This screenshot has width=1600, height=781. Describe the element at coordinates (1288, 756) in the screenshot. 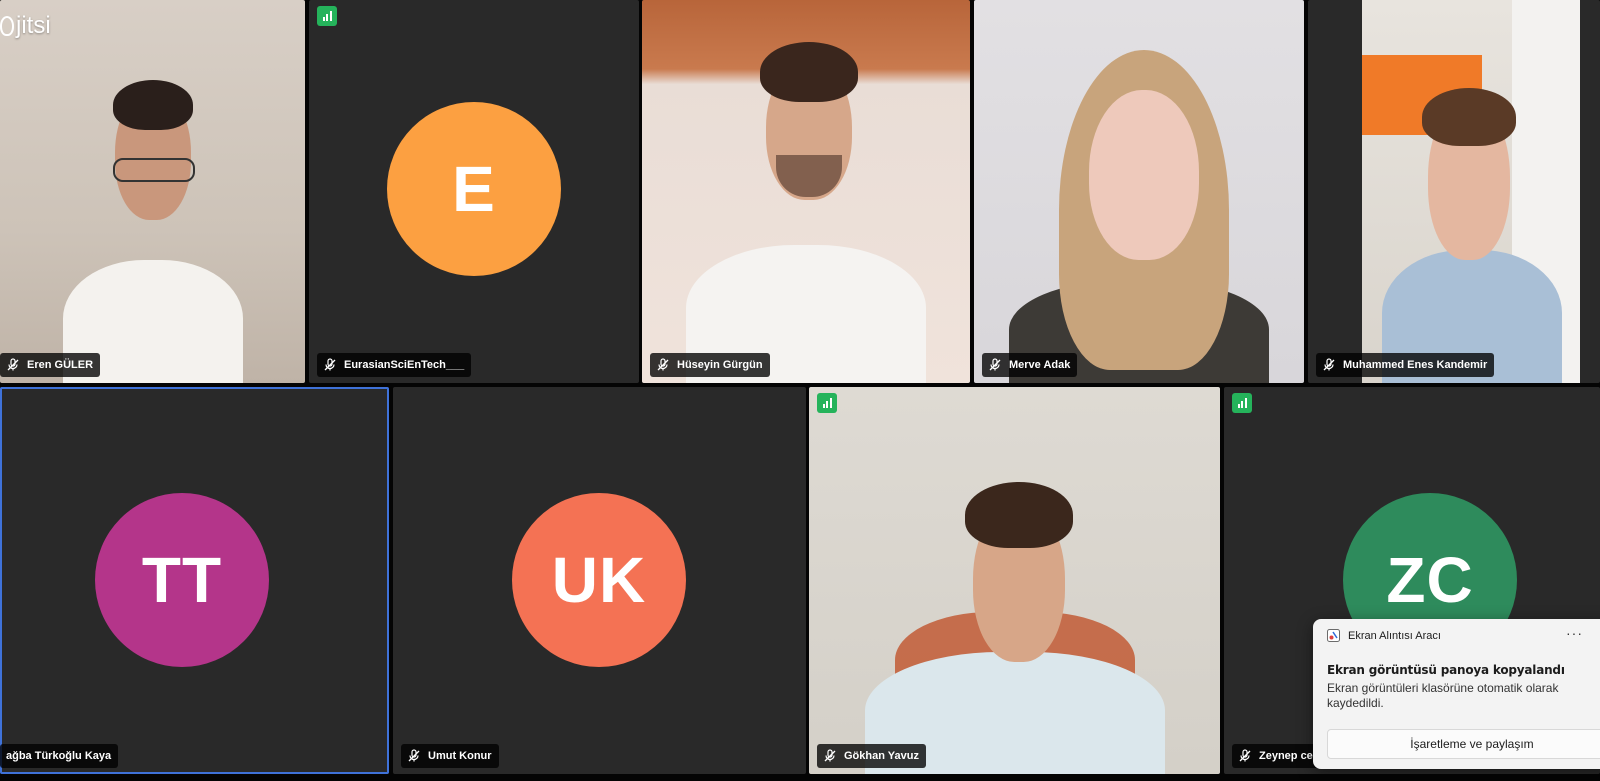

I see `participant-name: Zeynep cer` at that location.